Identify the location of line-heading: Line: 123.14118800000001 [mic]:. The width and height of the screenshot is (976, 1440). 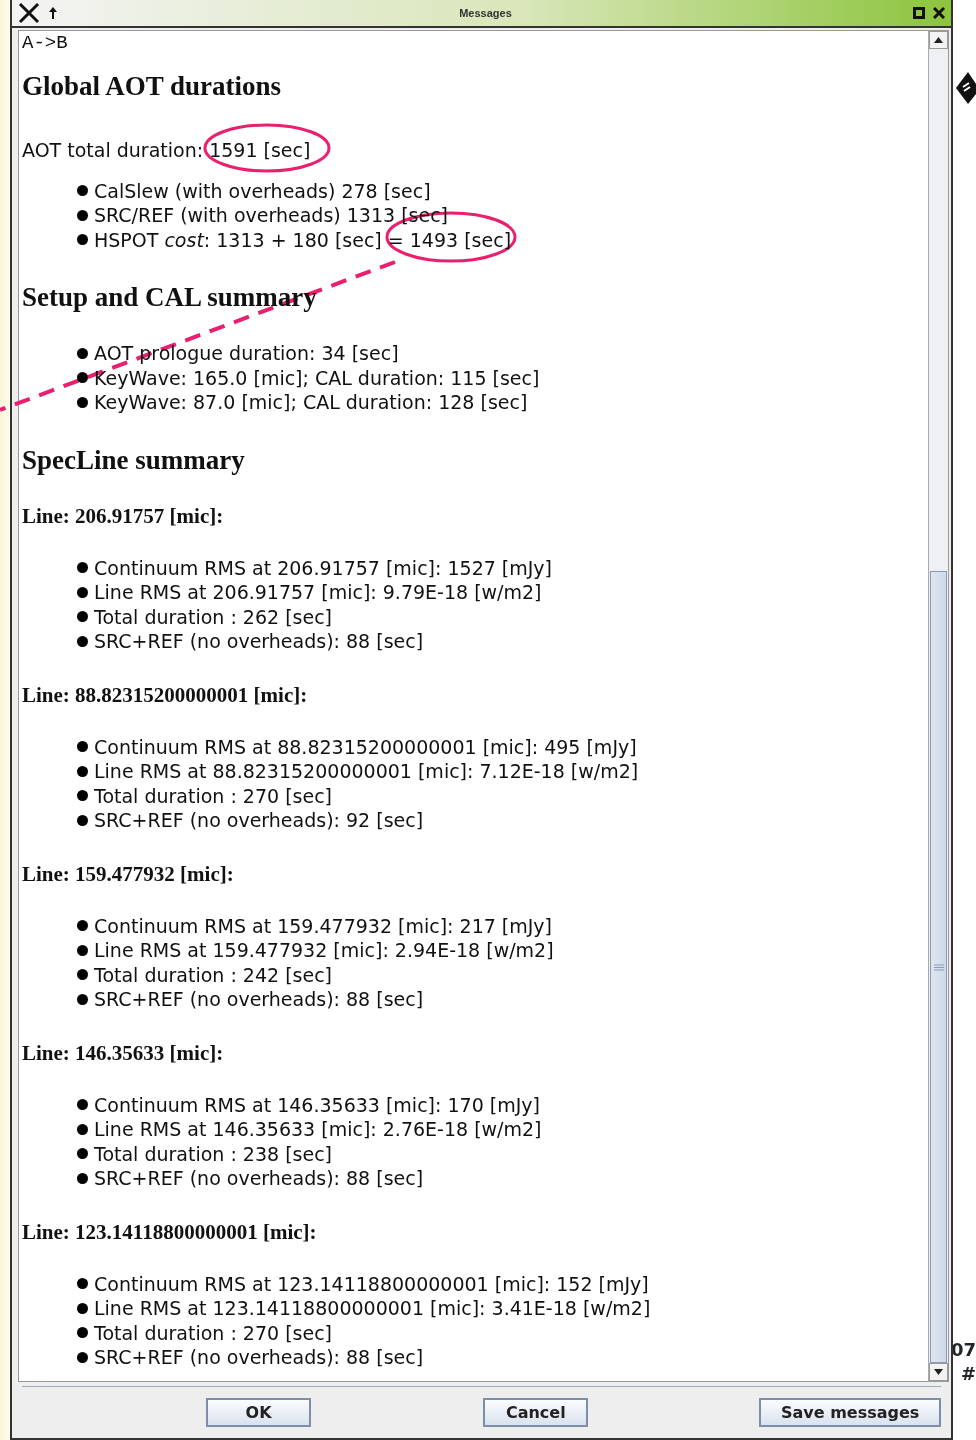
(170, 1231).